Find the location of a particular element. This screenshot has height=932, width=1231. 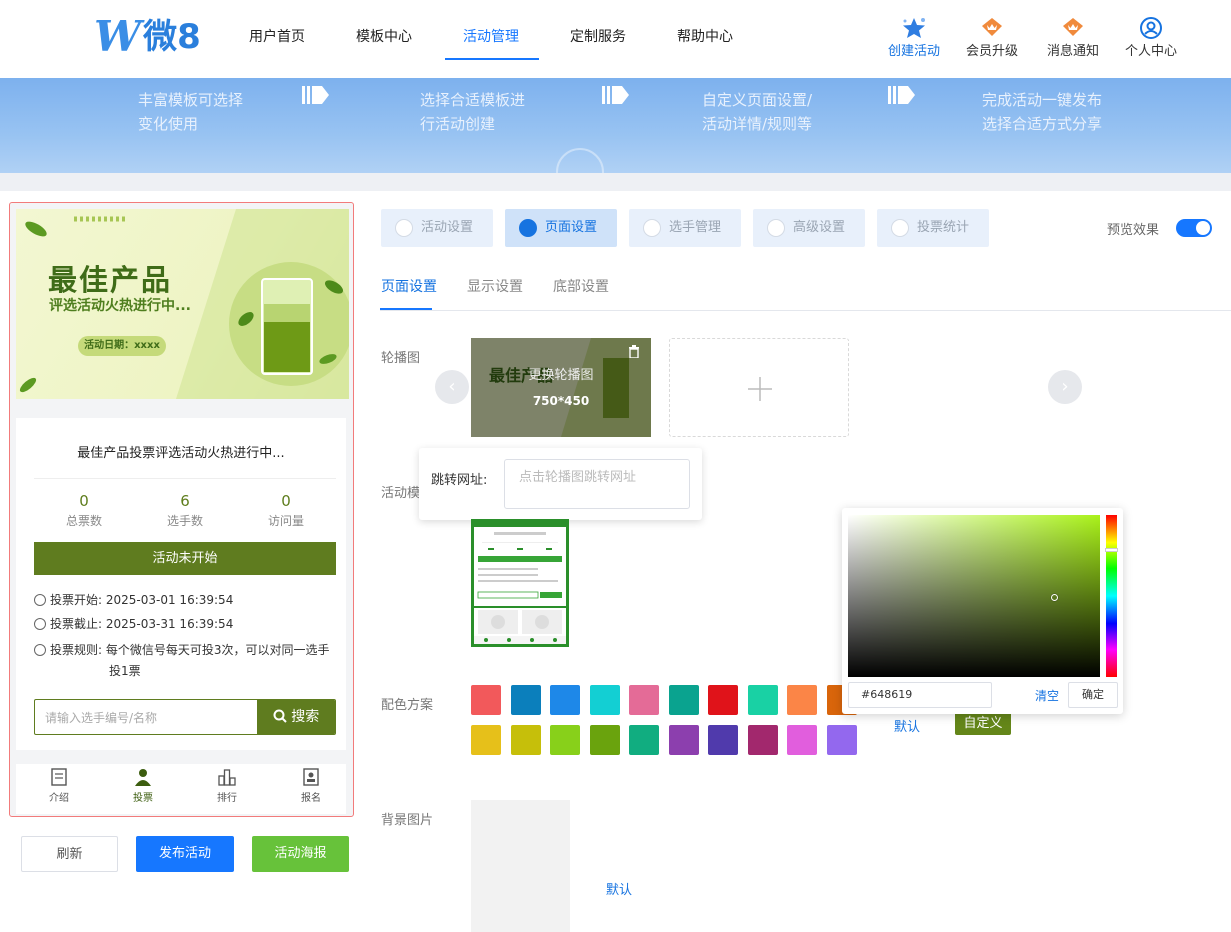

hue-slider-thumb is located at coordinates (1111, 550).